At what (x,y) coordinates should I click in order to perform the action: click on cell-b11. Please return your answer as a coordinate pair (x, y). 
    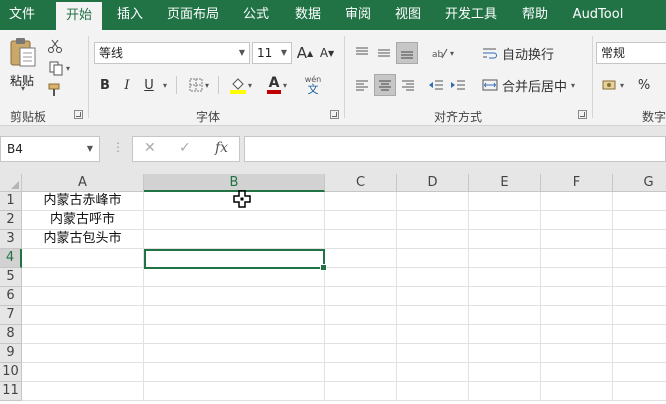
    Looking at the image, I should click on (234, 391).